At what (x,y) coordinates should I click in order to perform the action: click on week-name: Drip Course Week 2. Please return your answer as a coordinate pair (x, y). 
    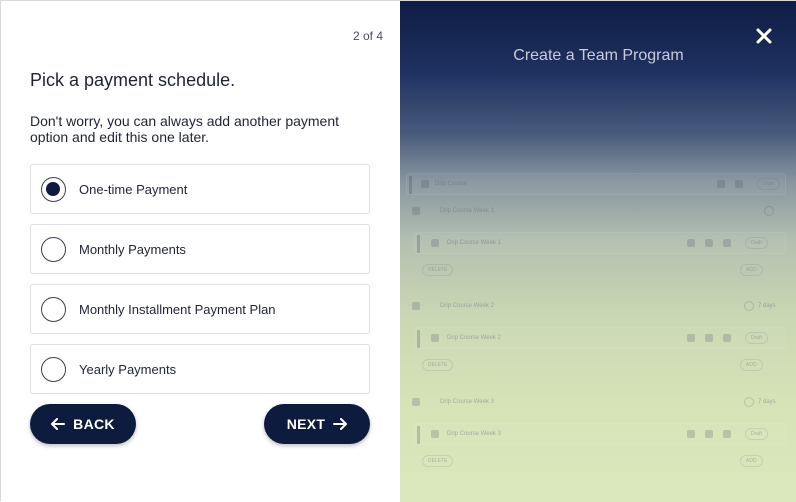
    Looking at the image, I should click on (467, 306).